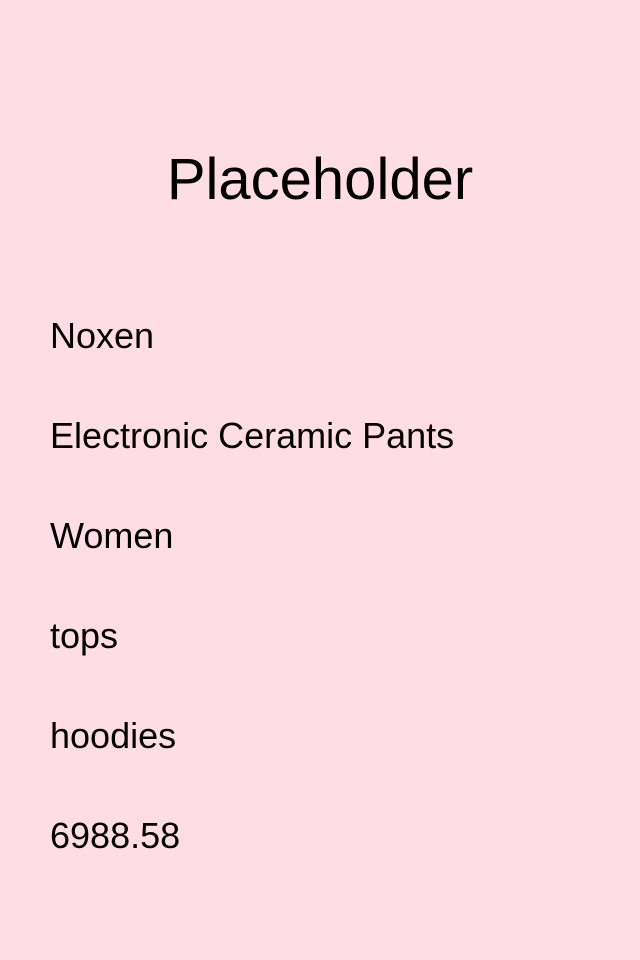  What do you see at coordinates (112, 535) in the screenshot?
I see `gender-text: Women` at bounding box center [112, 535].